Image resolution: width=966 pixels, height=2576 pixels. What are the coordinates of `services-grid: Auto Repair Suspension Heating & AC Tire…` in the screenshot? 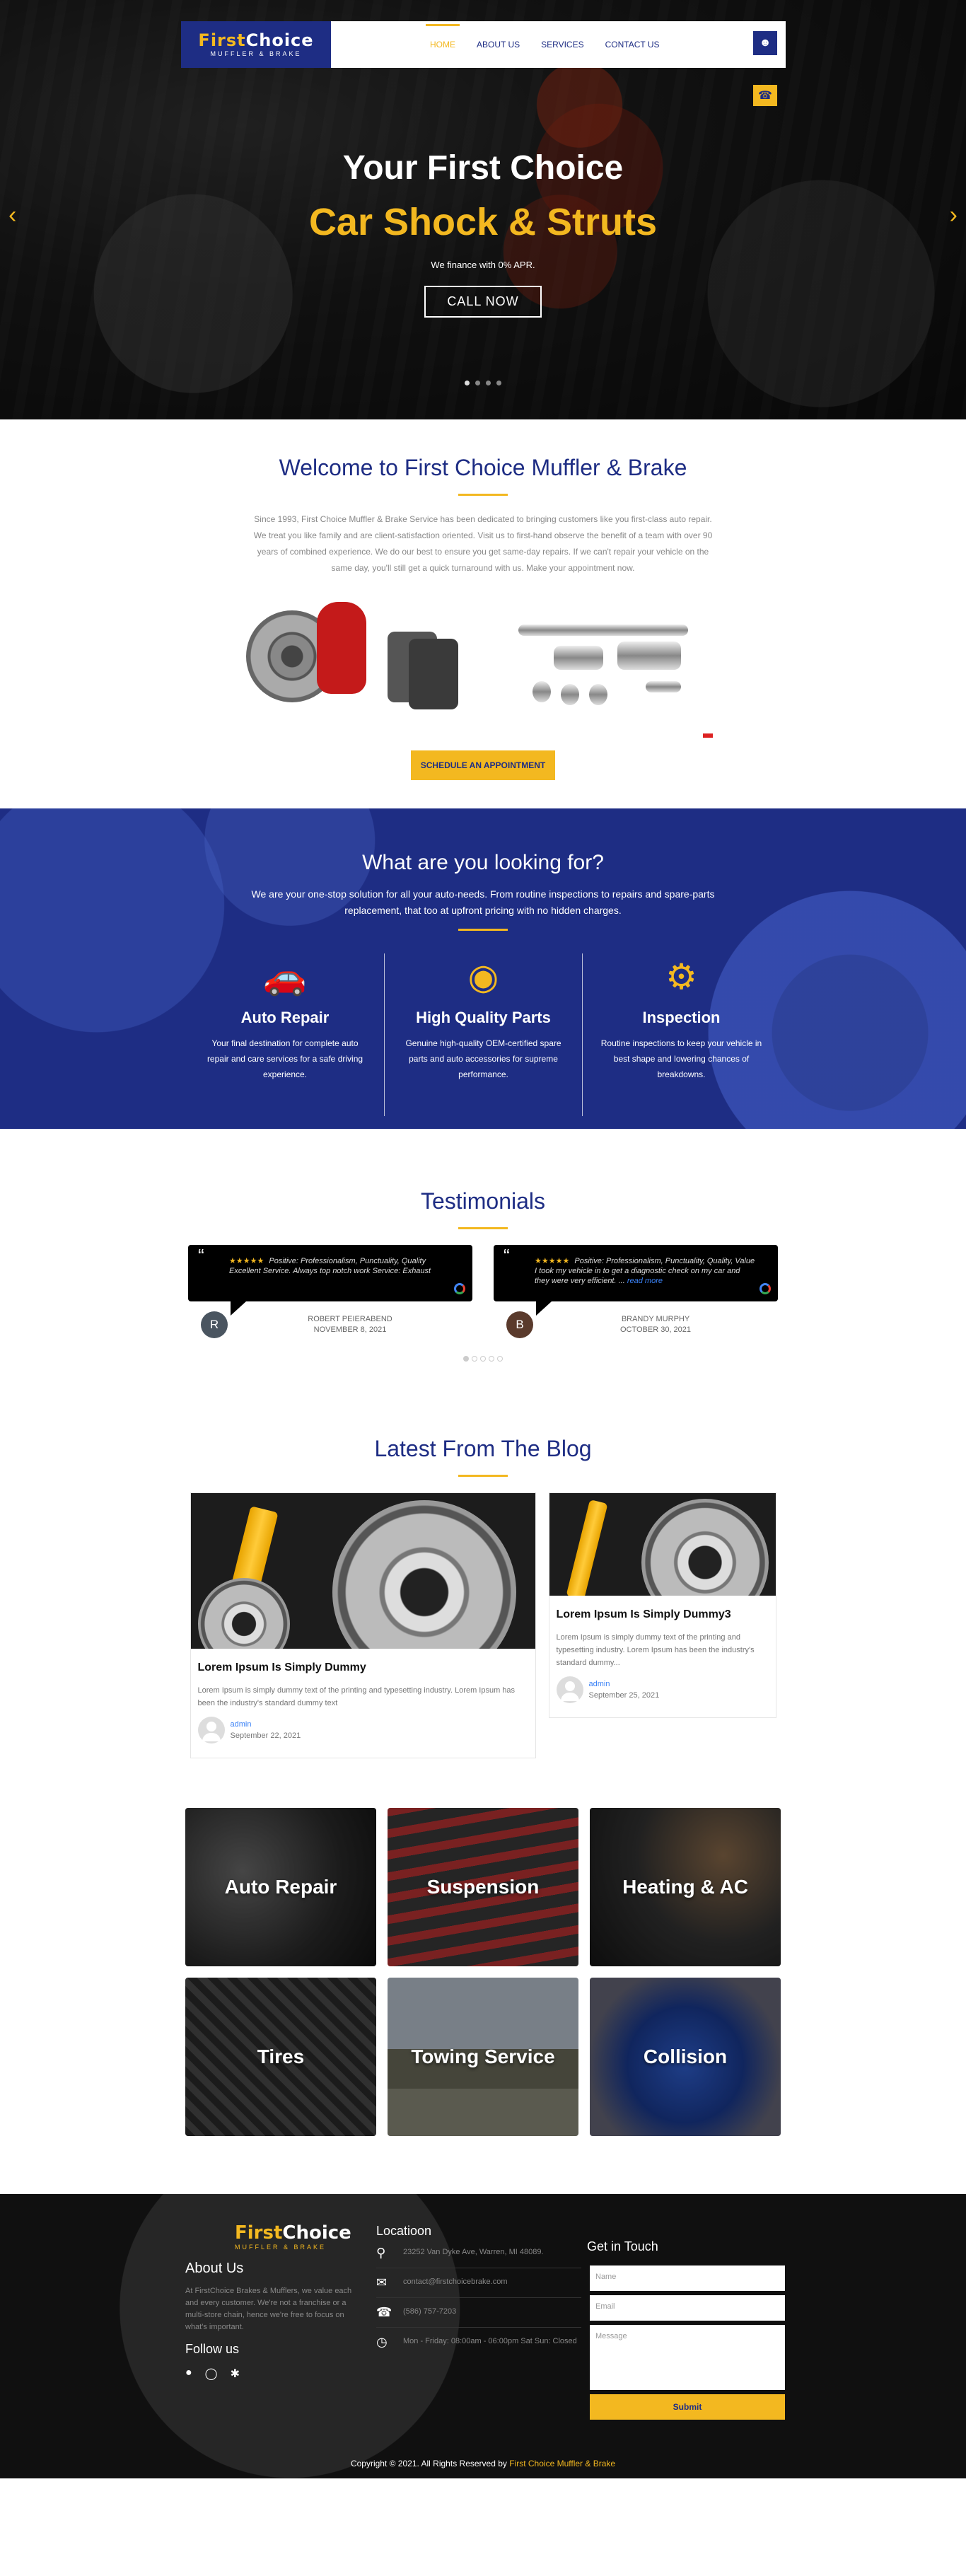 It's located at (483, 2001).